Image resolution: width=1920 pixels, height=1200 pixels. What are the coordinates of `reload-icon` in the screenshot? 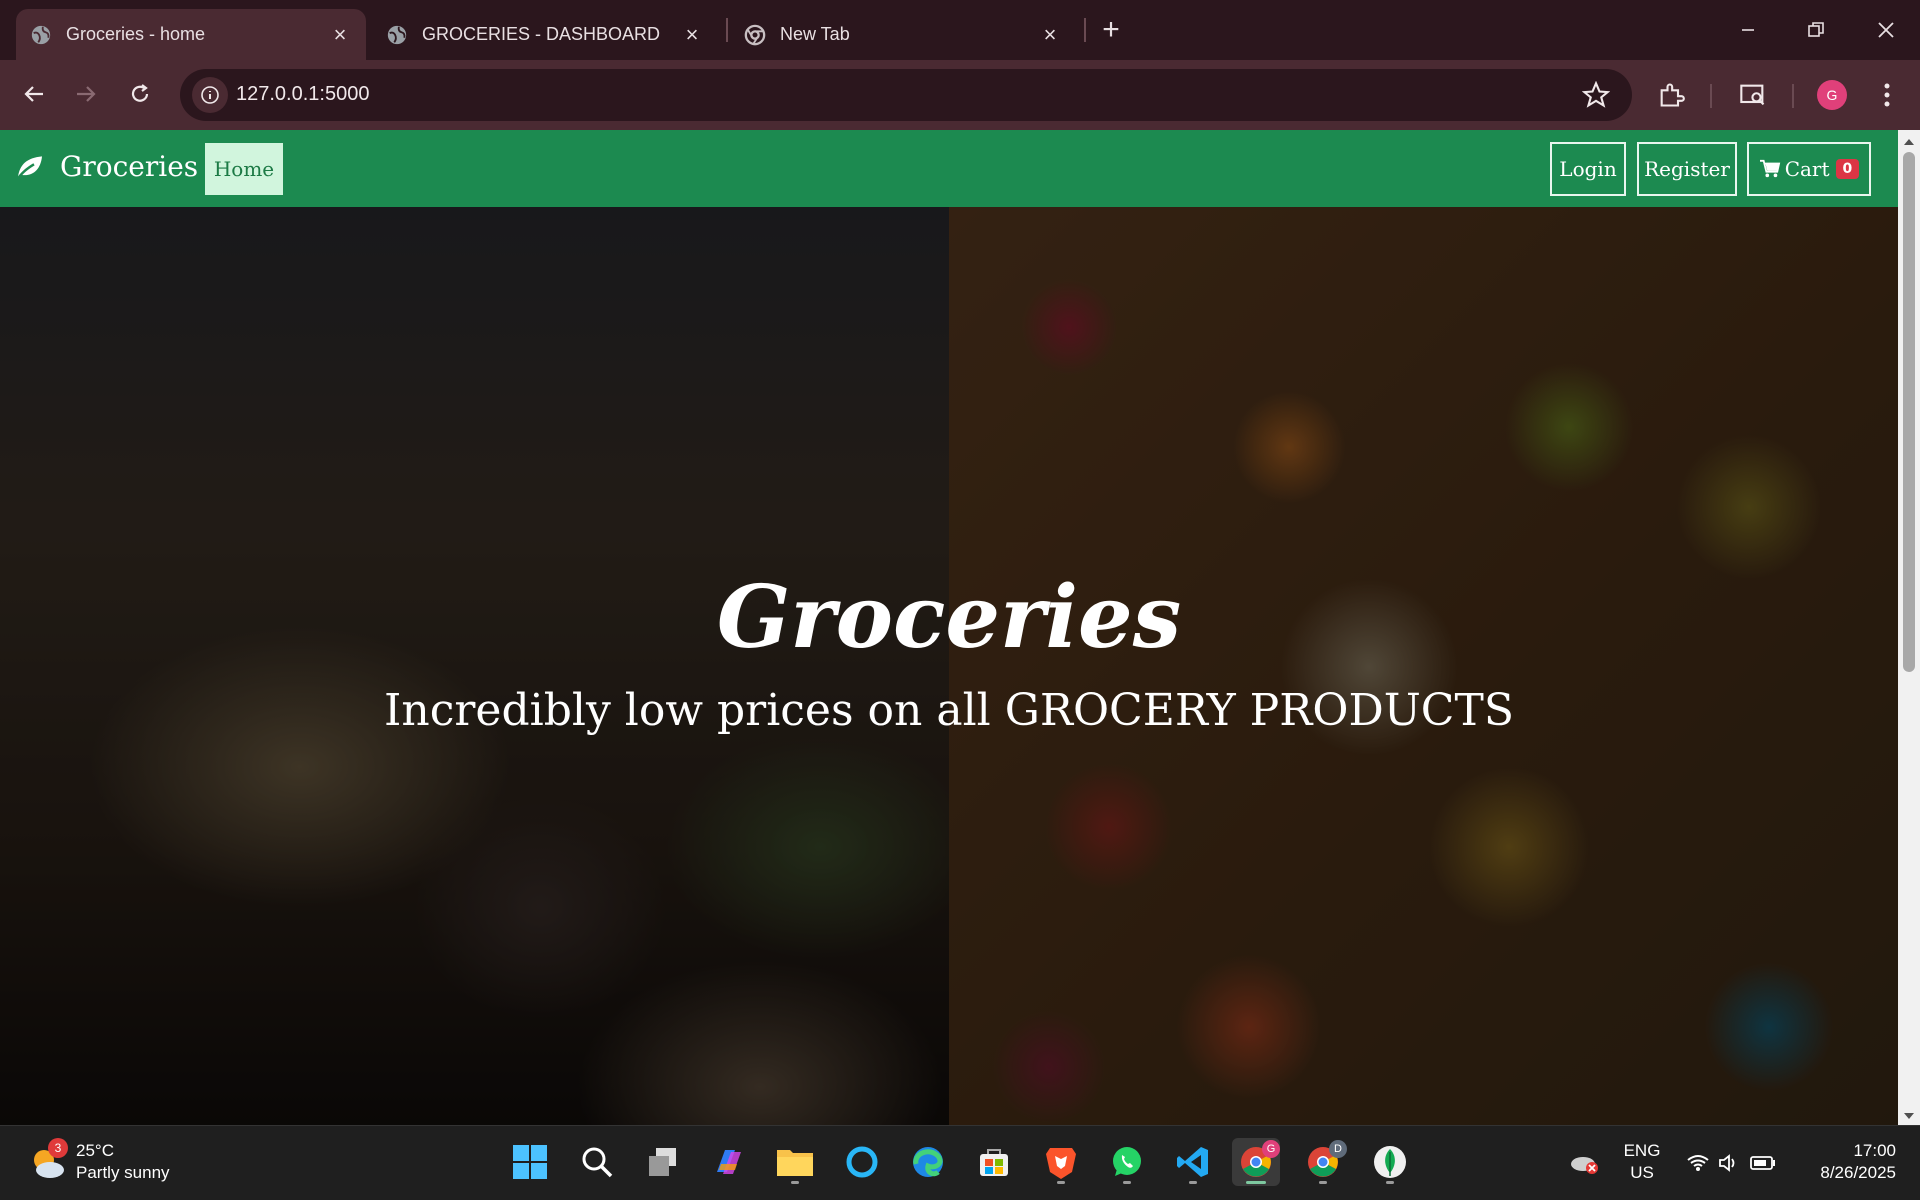 It's located at (140, 93).